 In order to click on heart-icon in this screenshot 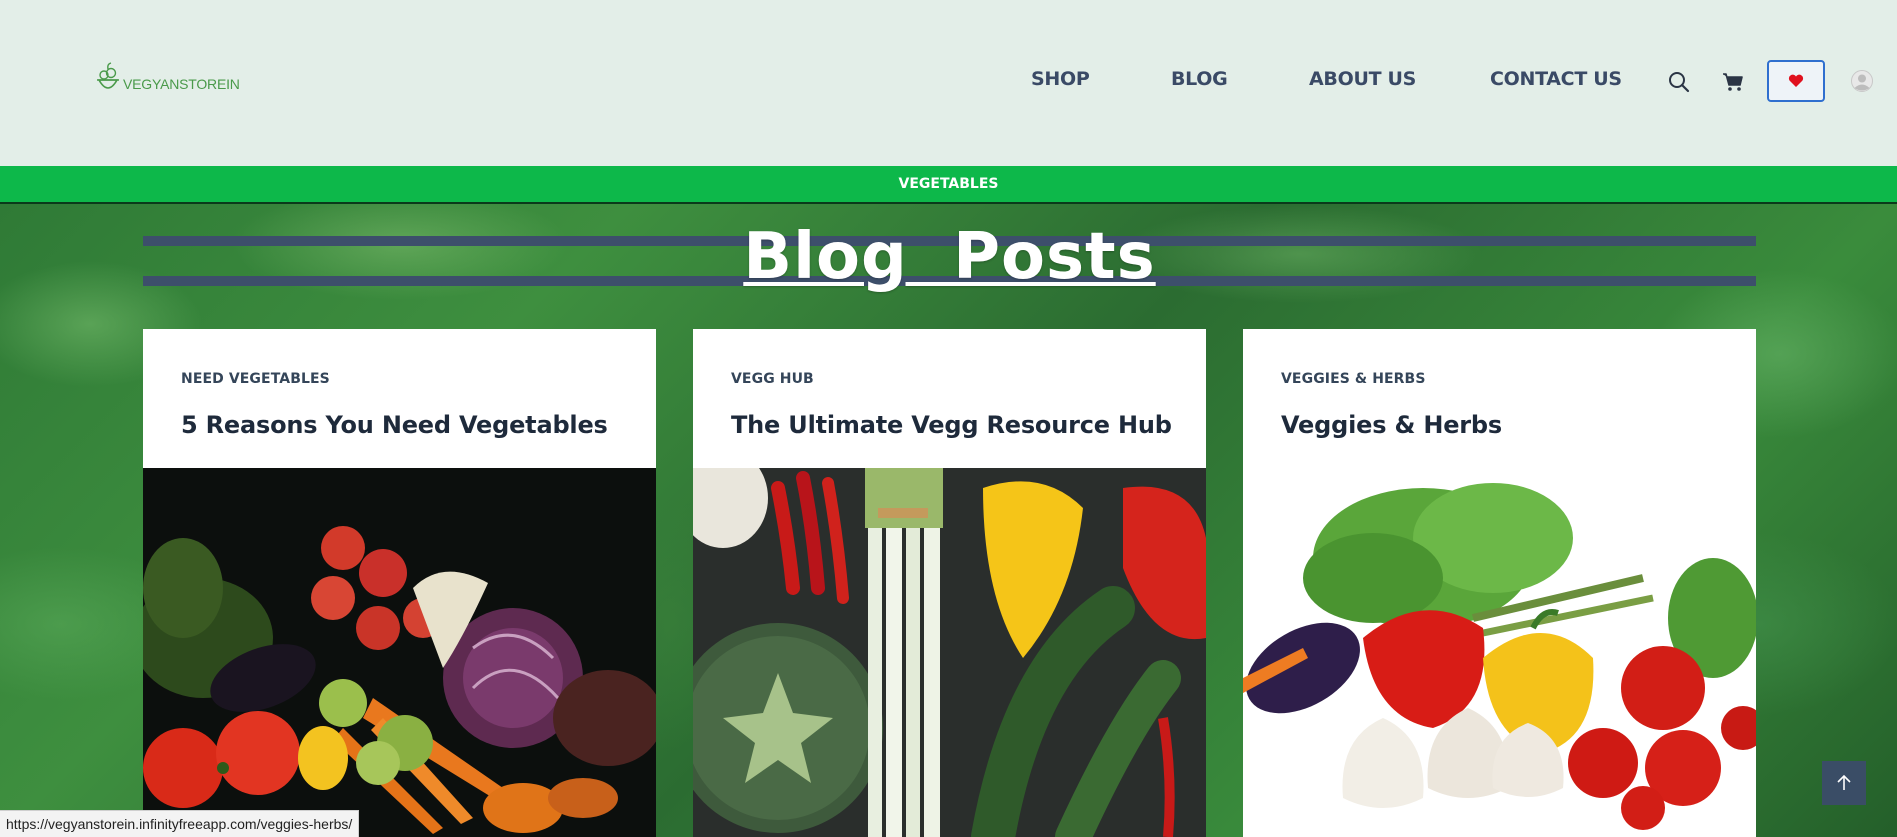, I will do `click(1796, 80)`.